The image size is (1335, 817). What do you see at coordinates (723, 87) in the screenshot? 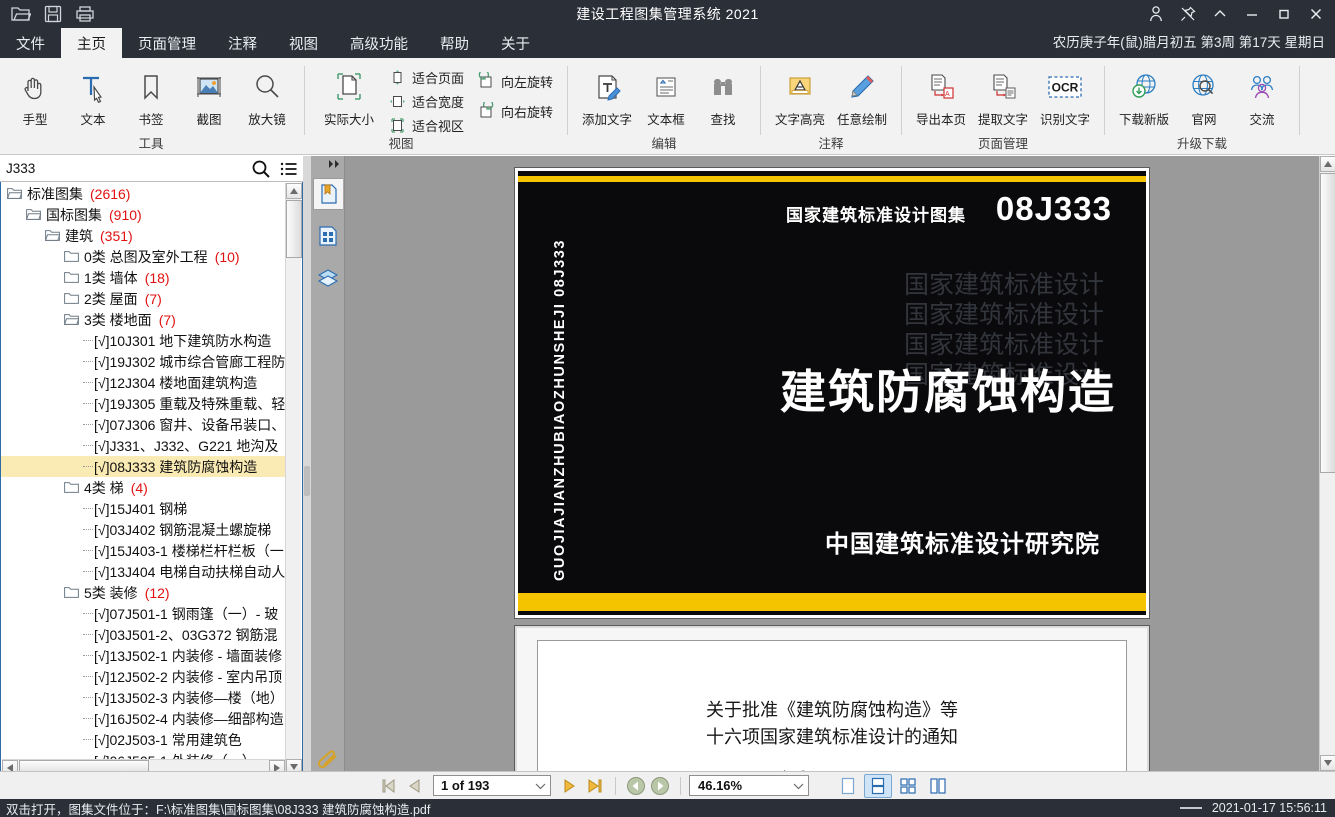
I see `find-icon` at bounding box center [723, 87].